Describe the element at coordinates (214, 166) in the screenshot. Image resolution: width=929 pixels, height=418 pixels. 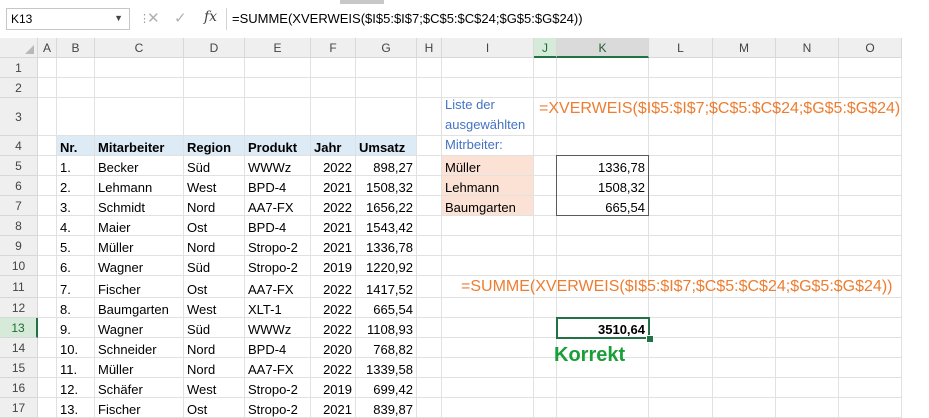
I see `table-cell: Süd` at that location.